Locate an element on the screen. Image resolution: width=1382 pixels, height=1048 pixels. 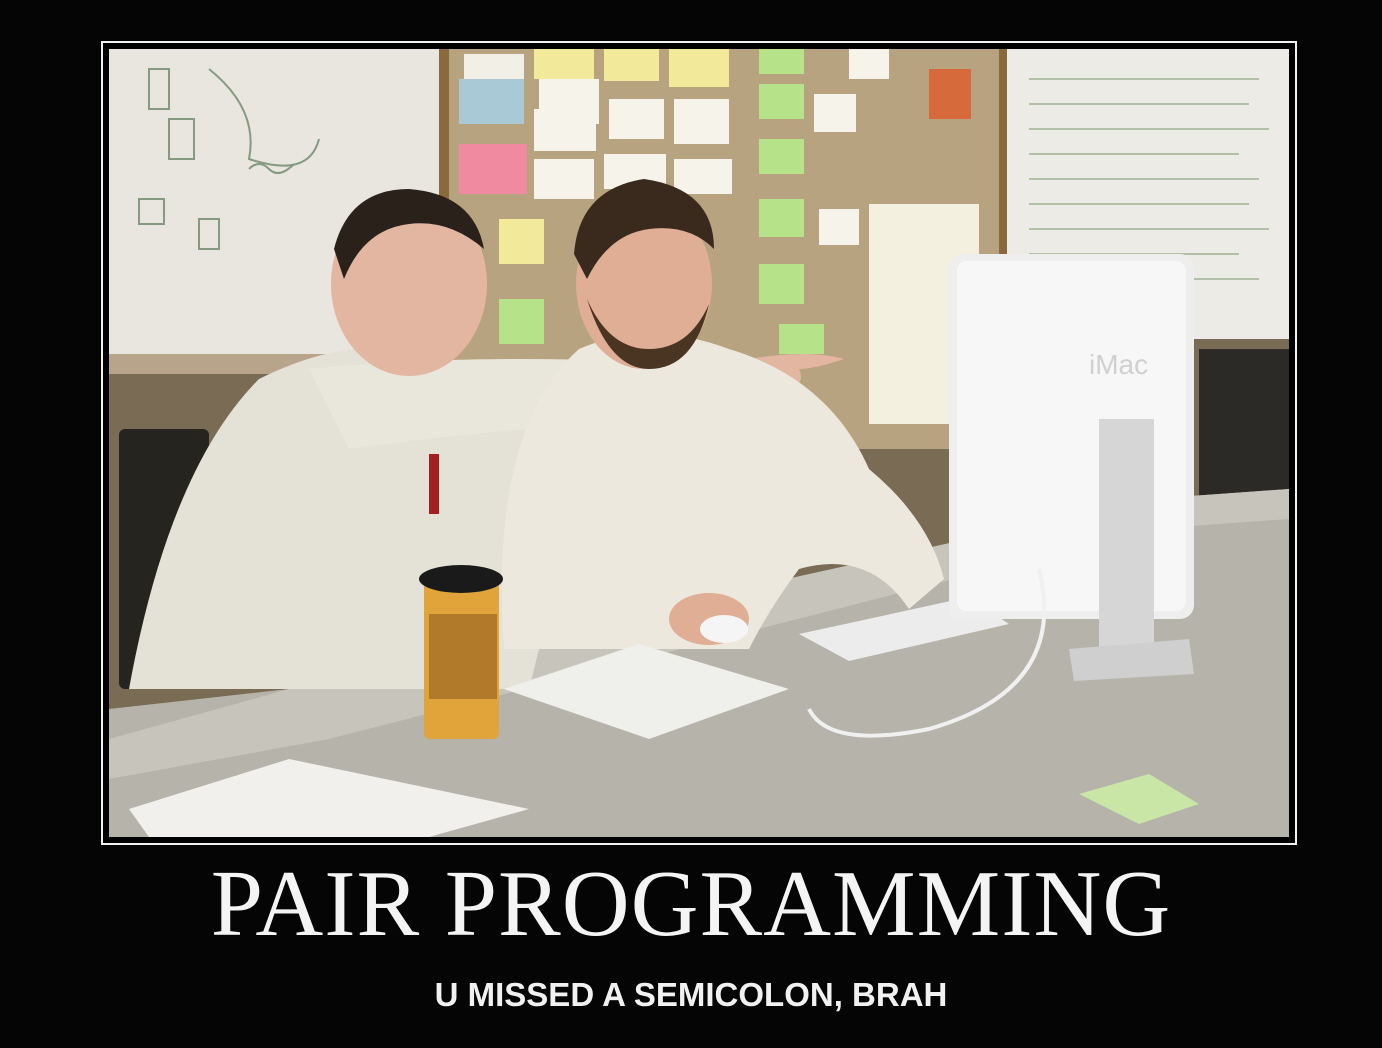
imac-label: iMac is located at coordinates (1118, 364).